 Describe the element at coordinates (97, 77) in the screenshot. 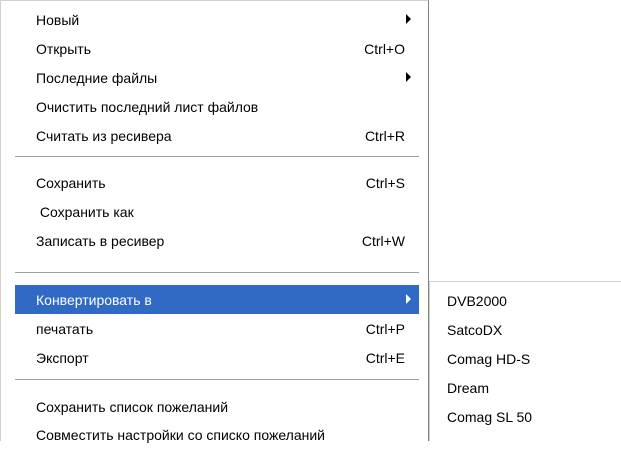

I see `menu-item-label: Последние файлы` at that location.